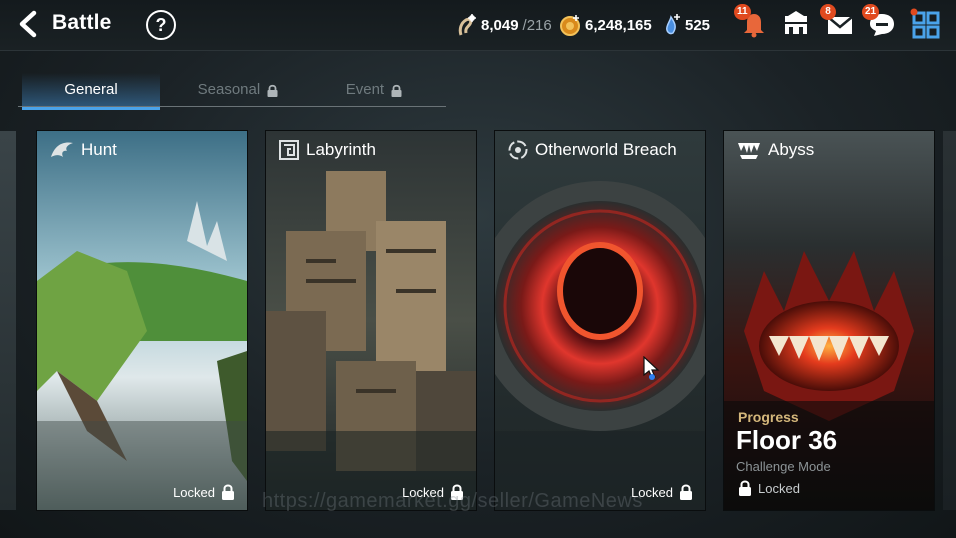 This screenshot has height=538, width=956. What do you see at coordinates (880, 22) in the screenshot?
I see `chat-button: 21` at bounding box center [880, 22].